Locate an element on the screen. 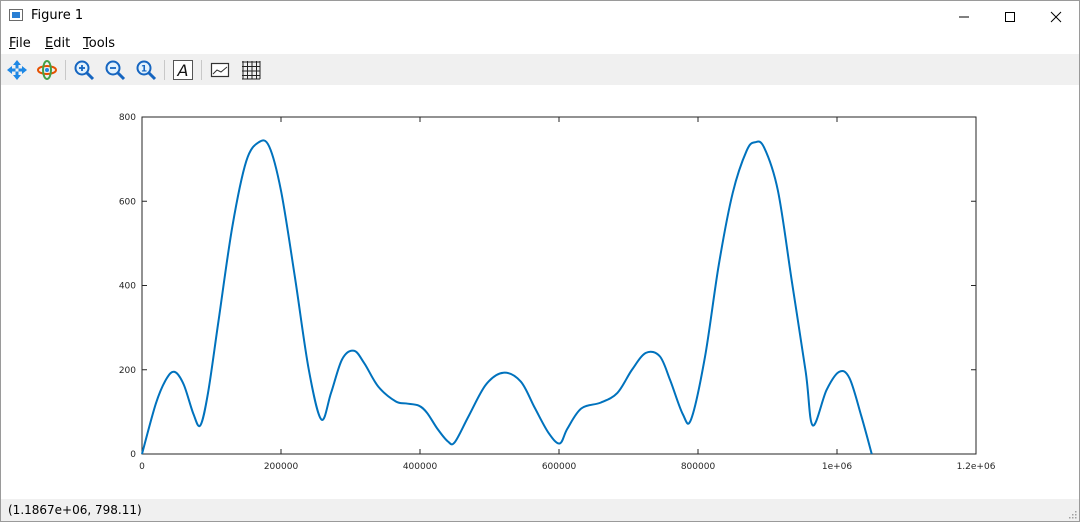 The width and height of the screenshot is (1080, 522). grid-toggle-button is located at coordinates (251, 70).